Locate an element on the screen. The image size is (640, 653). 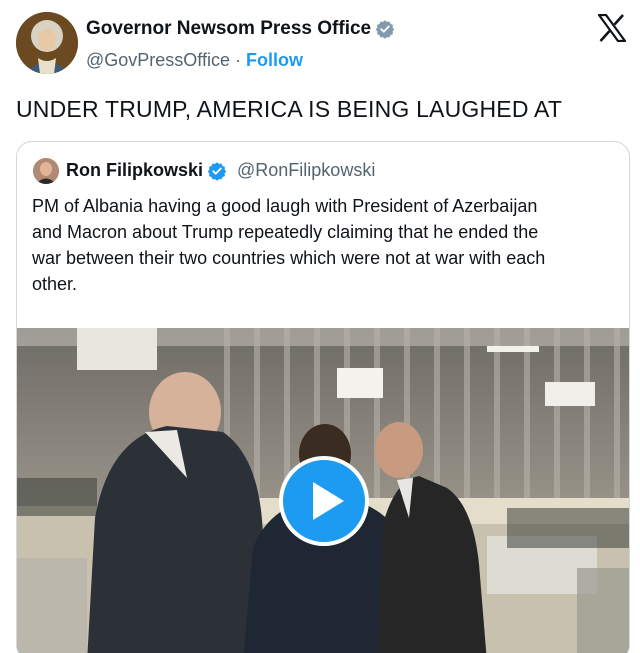
quoted-author-handle: @RonFilipkowski is located at coordinates (306, 170).